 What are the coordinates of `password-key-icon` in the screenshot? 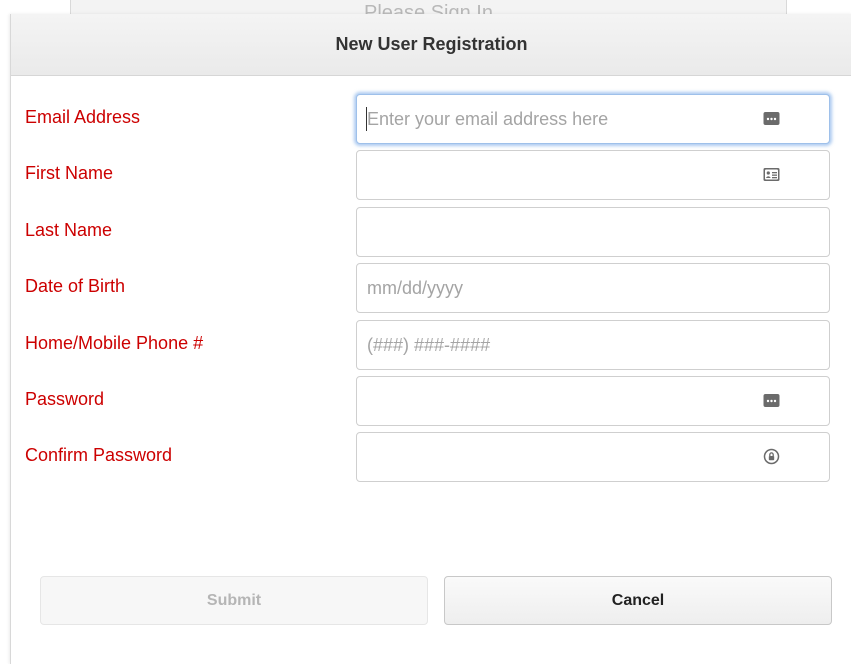 It's located at (771, 456).